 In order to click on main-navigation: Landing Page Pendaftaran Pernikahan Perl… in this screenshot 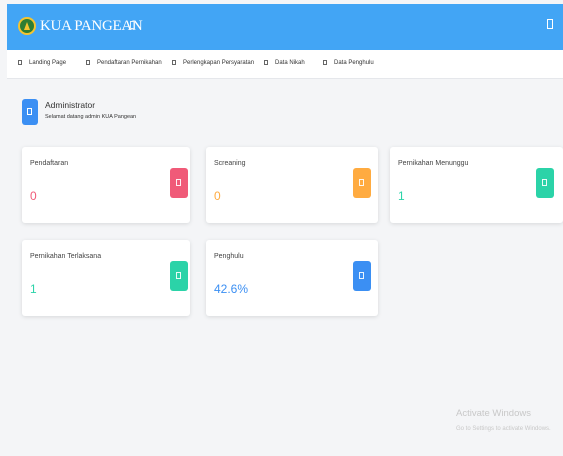, I will do `click(285, 64)`.